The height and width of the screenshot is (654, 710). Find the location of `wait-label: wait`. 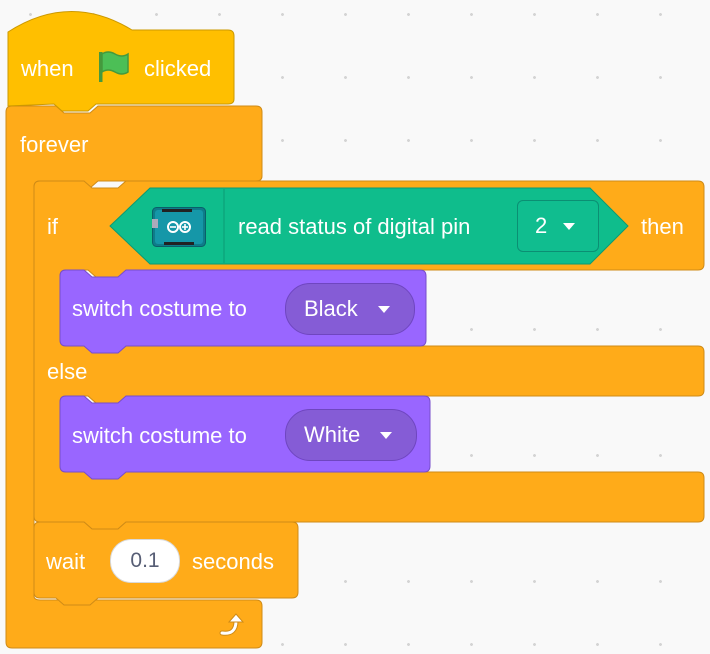

wait-label: wait is located at coordinates (66, 561).